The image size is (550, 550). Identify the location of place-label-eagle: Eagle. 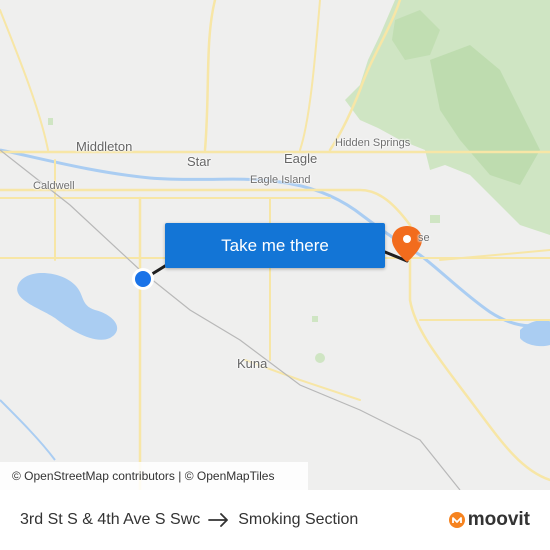
(301, 158).